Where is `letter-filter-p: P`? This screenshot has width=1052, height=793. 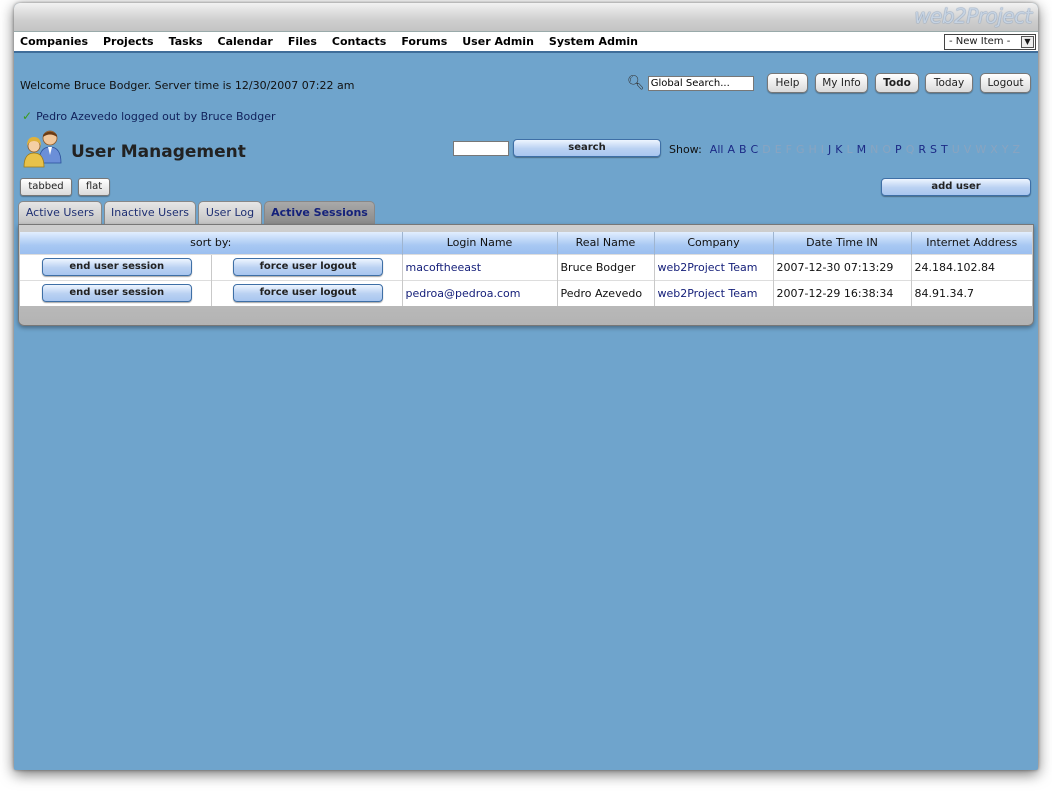 letter-filter-p: P is located at coordinates (898, 149).